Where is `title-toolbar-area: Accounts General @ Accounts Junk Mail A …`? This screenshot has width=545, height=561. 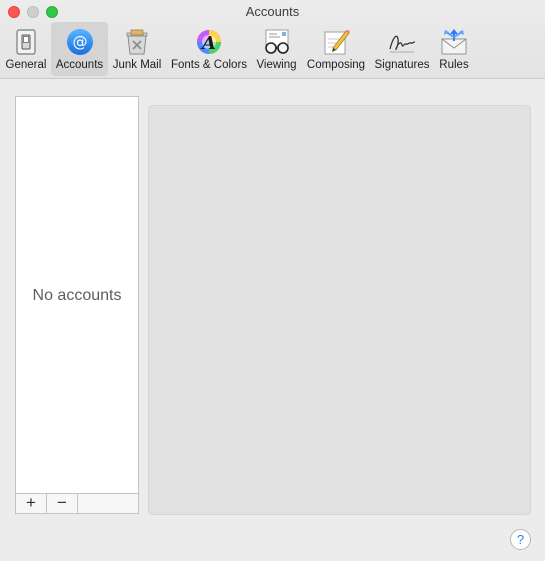
title-toolbar-area: Accounts General @ Accounts Junk Mail A … is located at coordinates (272, 39).